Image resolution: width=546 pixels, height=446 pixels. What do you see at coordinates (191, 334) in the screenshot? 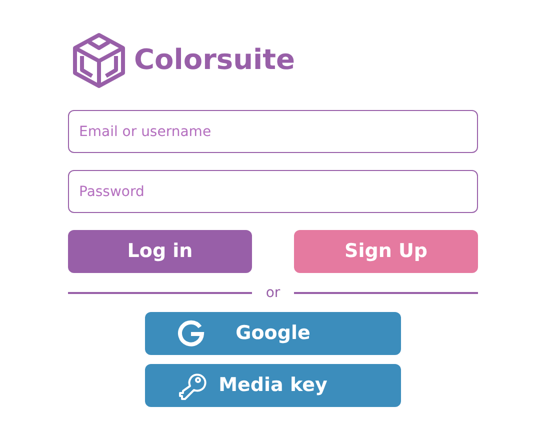
I see `google-icon` at bounding box center [191, 334].